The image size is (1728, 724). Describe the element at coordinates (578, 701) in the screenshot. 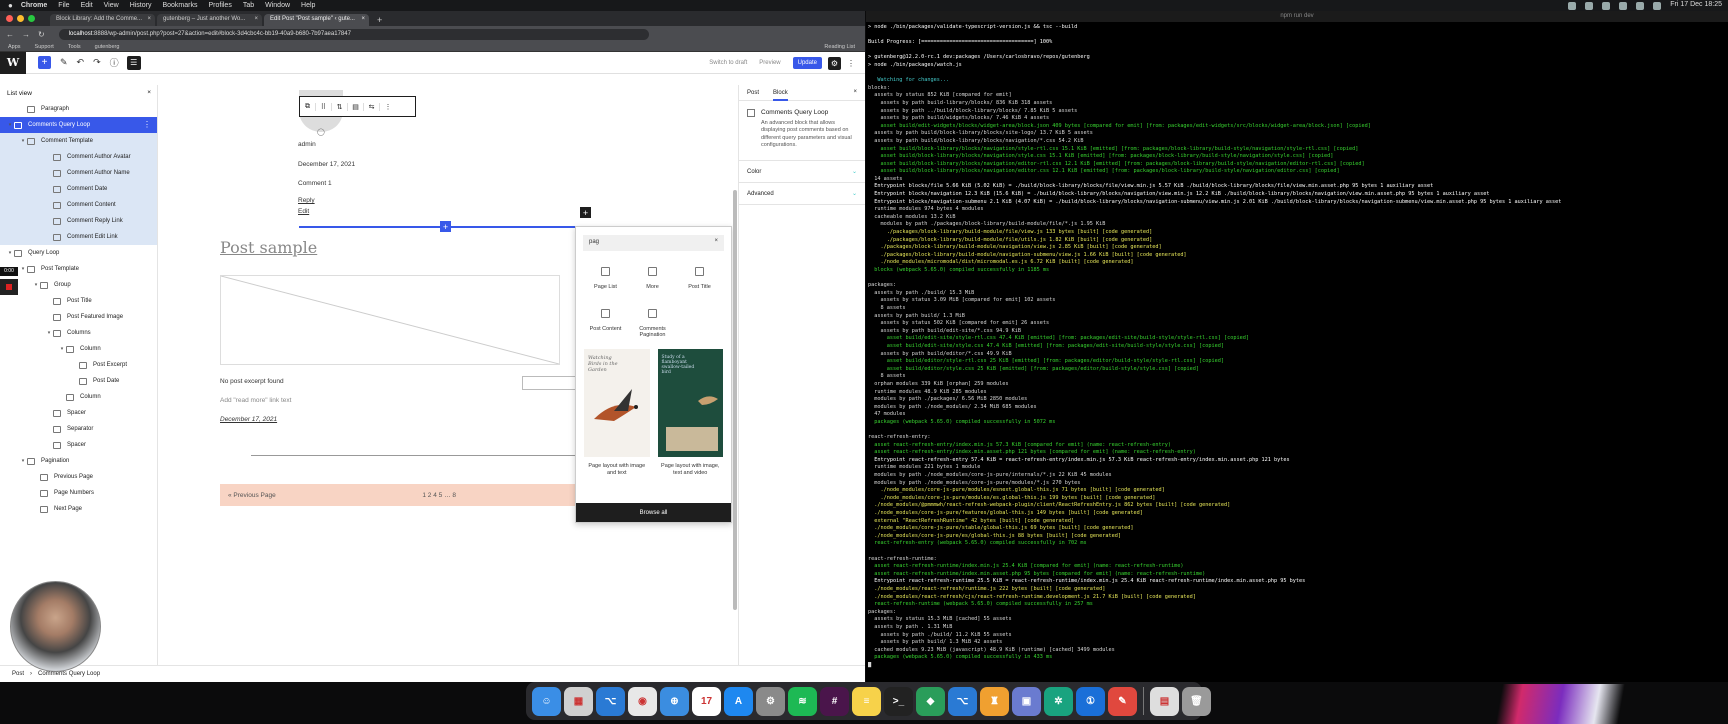

I see `dock-launchpad-icon: ▦` at that location.